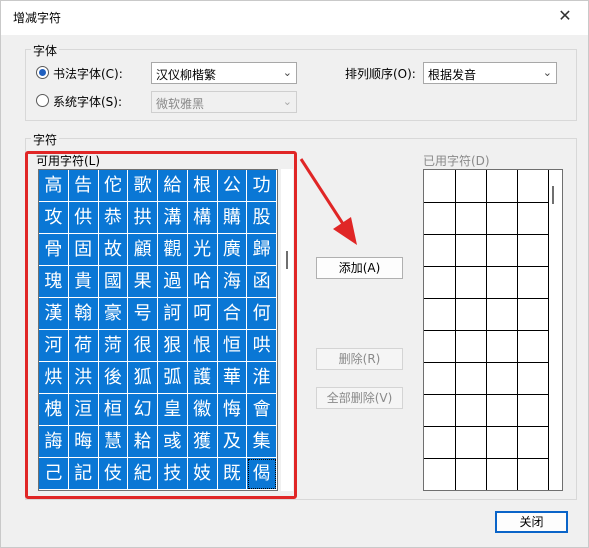  Describe the element at coordinates (54, 282) in the screenshot. I see `char-cell: 瑰` at that location.